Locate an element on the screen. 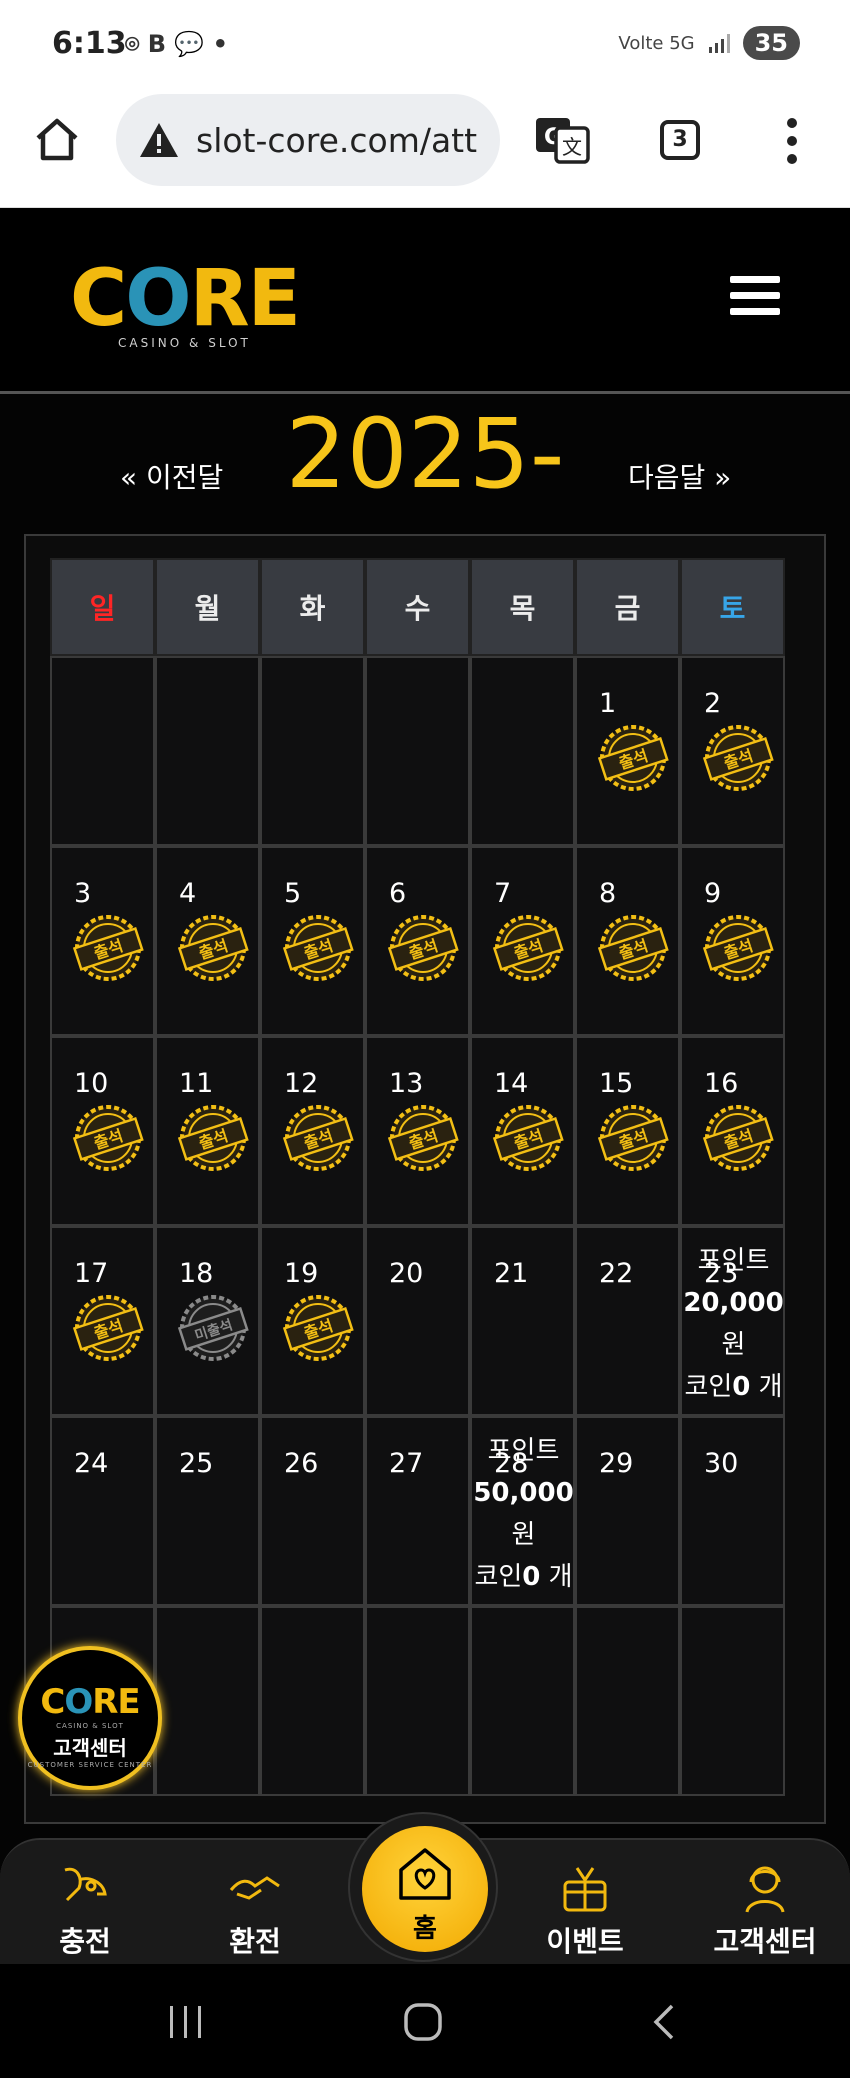  weekday-header: 수 is located at coordinates (417, 607).